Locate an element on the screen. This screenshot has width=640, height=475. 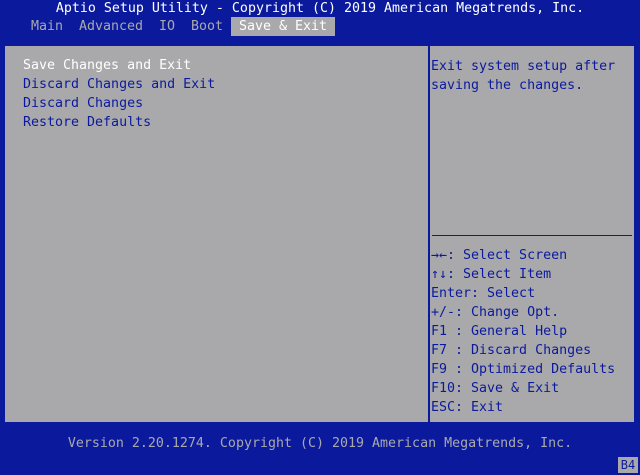
option-discard-changes-and-exit: Discard Changes and Exit is located at coordinates (119, 84).